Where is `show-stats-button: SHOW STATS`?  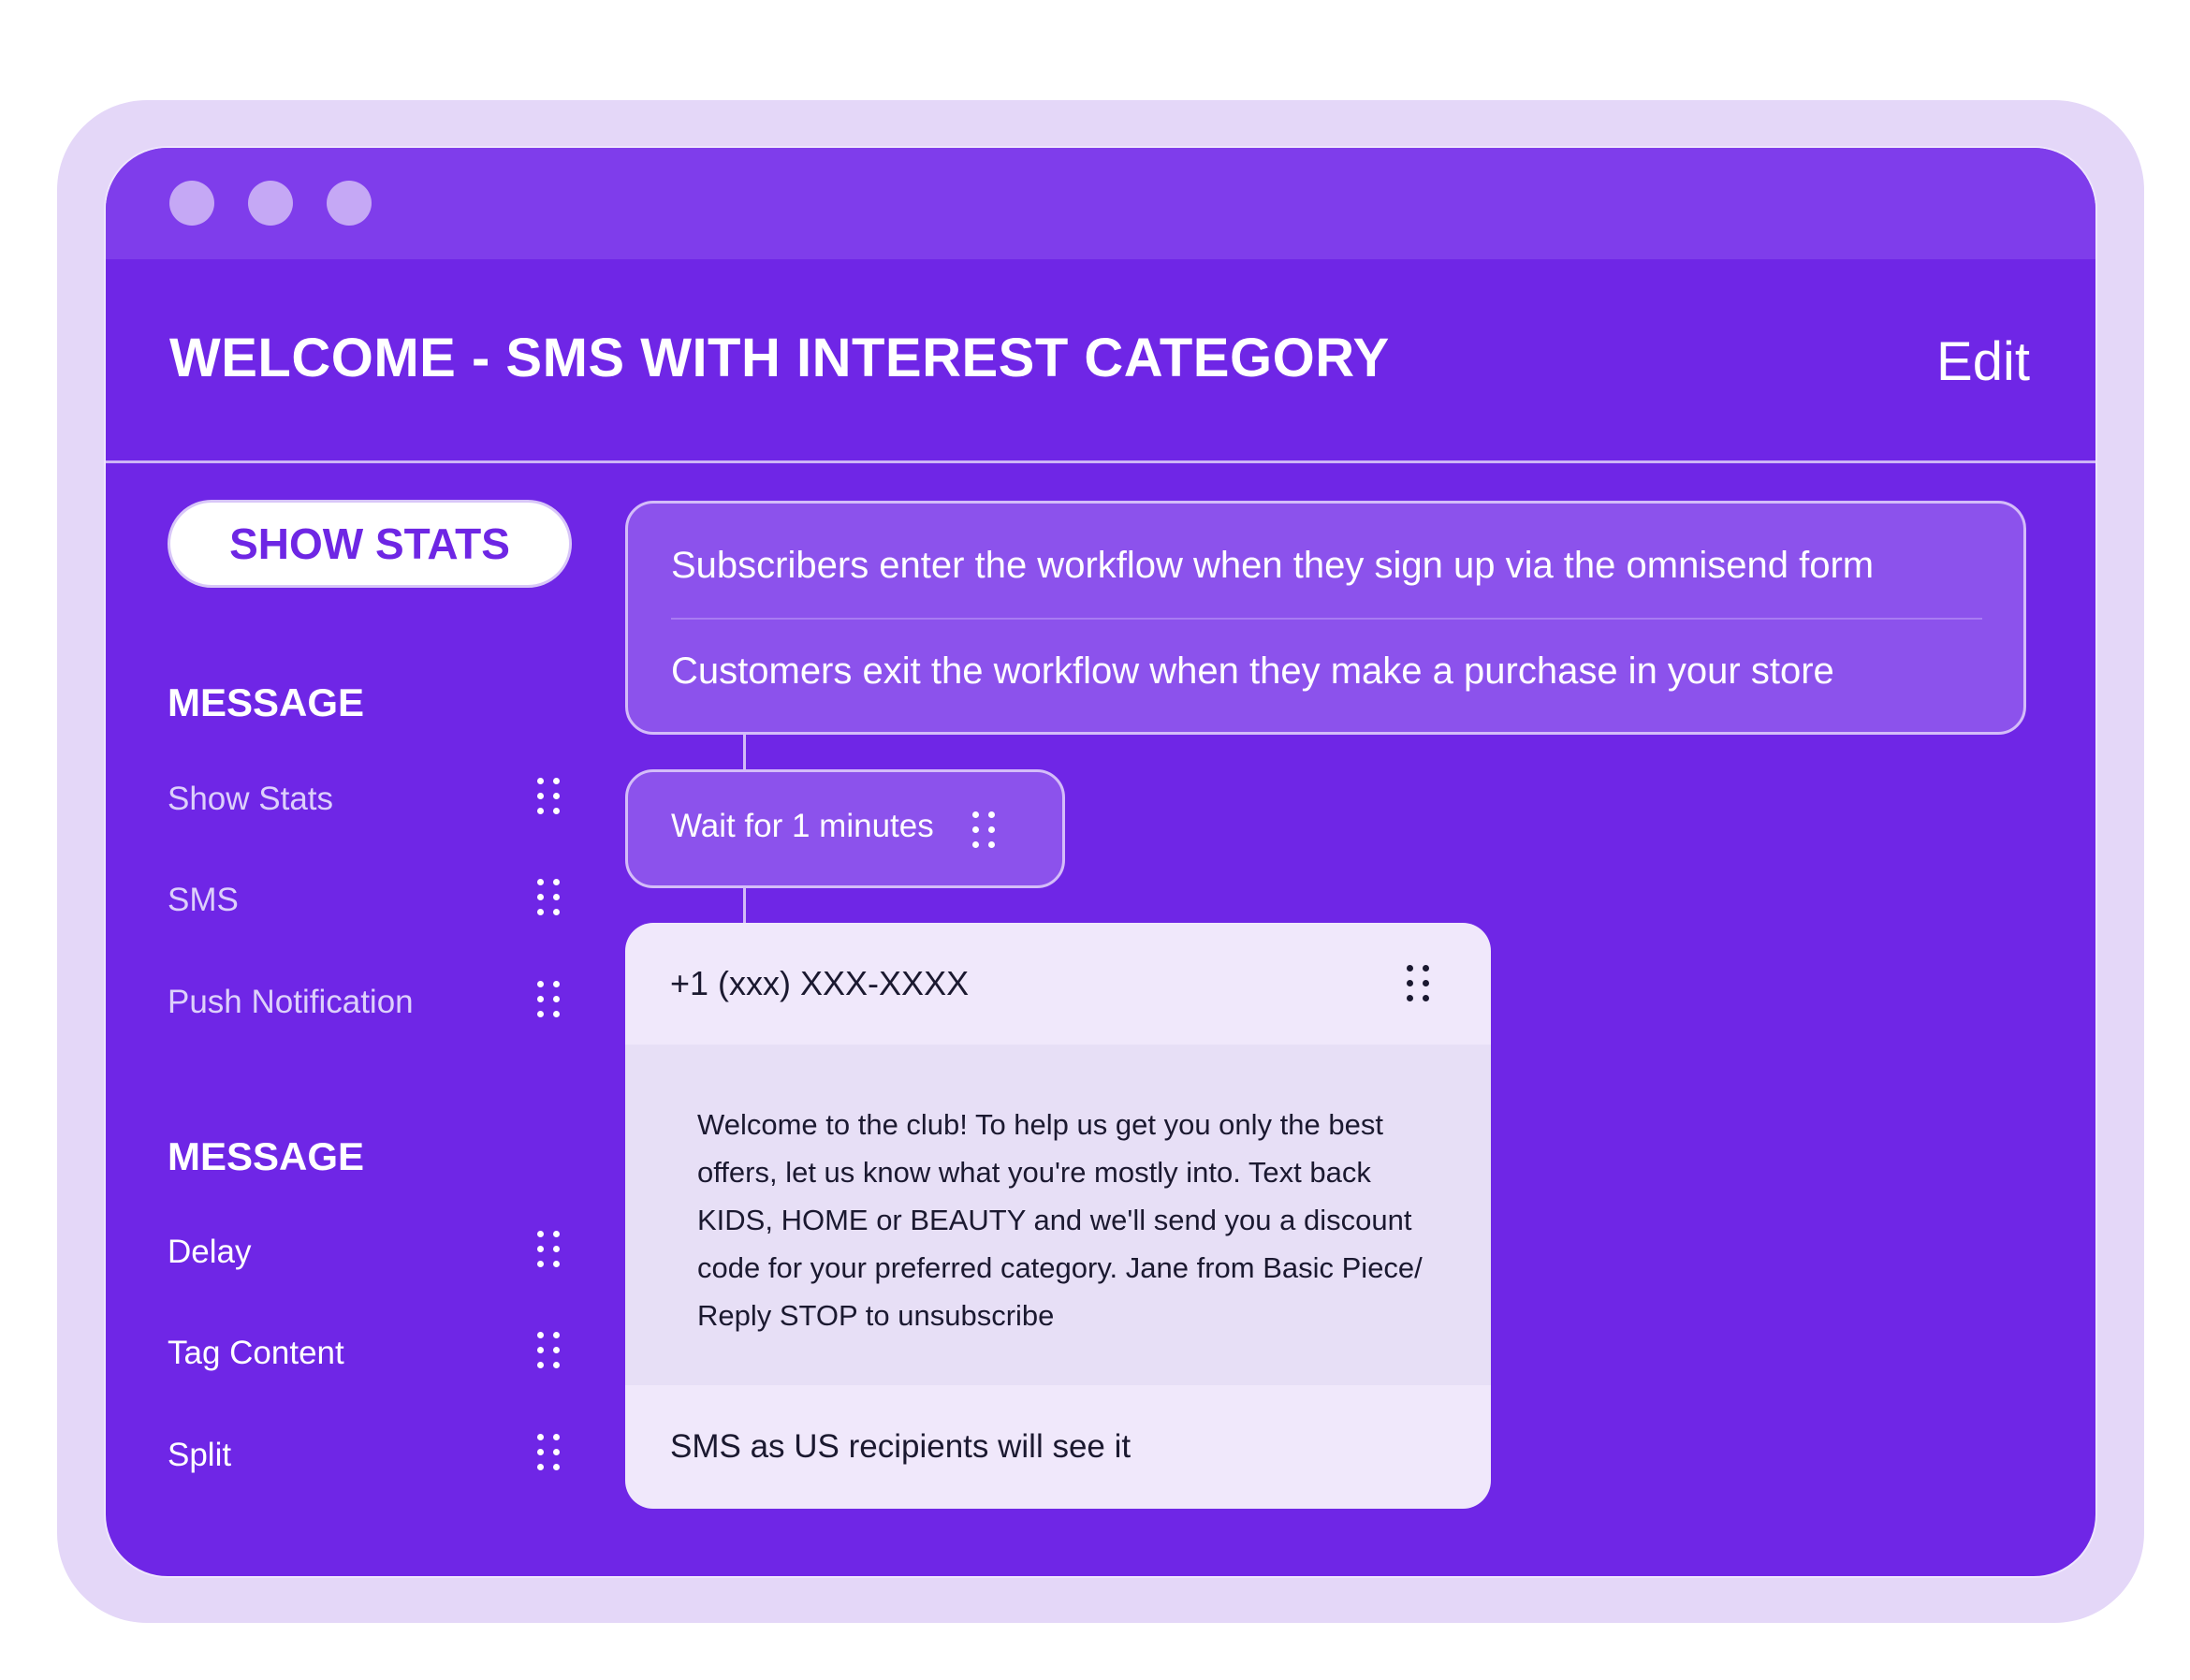 show-stats-button: SHOW STATS is located at coordinates (370, 544).